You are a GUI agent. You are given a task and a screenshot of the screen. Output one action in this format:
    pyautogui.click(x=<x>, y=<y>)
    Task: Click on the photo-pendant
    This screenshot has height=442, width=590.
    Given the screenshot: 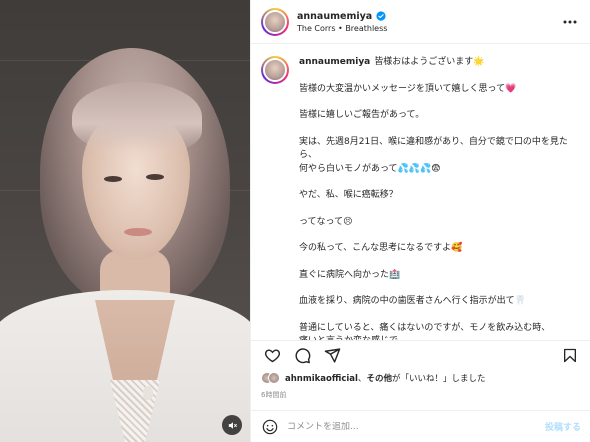 What is the action you would take?
    pyautogui.click(x=148, y=393)
    